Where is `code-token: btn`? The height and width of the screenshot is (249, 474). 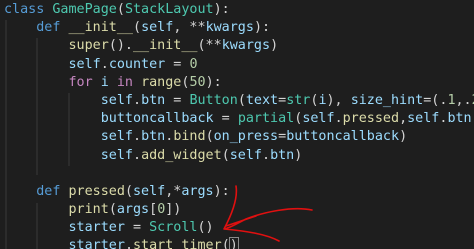 code-token: btn is located at coordinates (459, 119).